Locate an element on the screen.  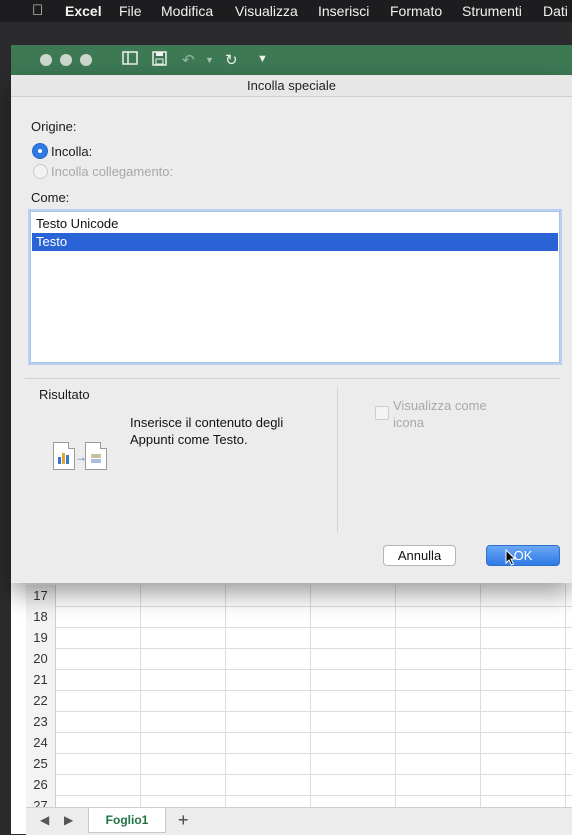
table-row: 23 is located at coordinates (299, 722).